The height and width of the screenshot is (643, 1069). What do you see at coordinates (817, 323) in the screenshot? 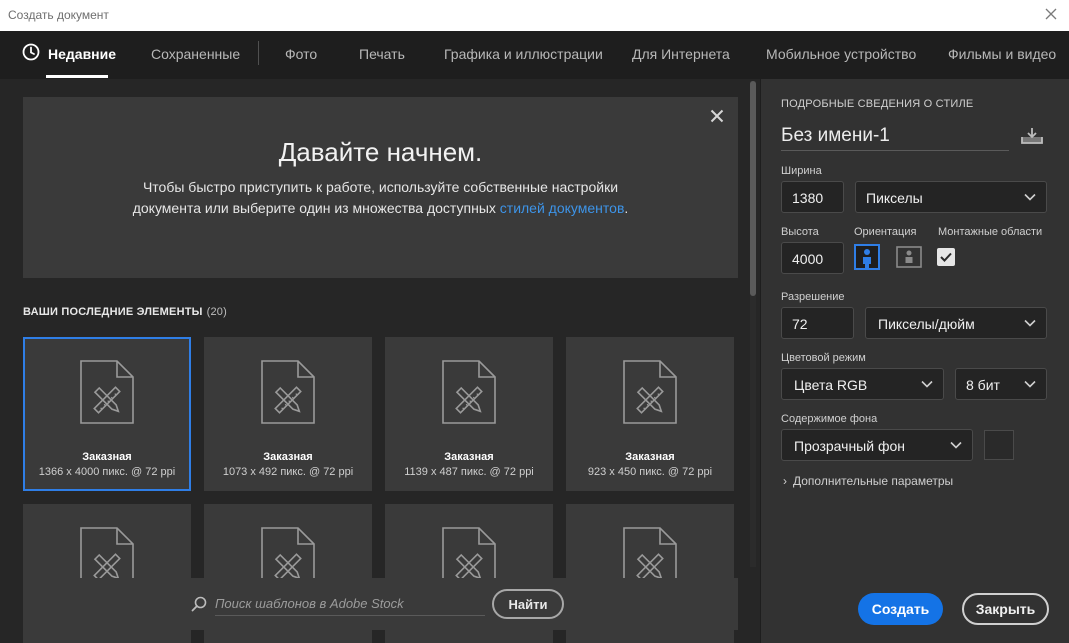
I see `resolution-input: 72` at bounding box center [817, 323].